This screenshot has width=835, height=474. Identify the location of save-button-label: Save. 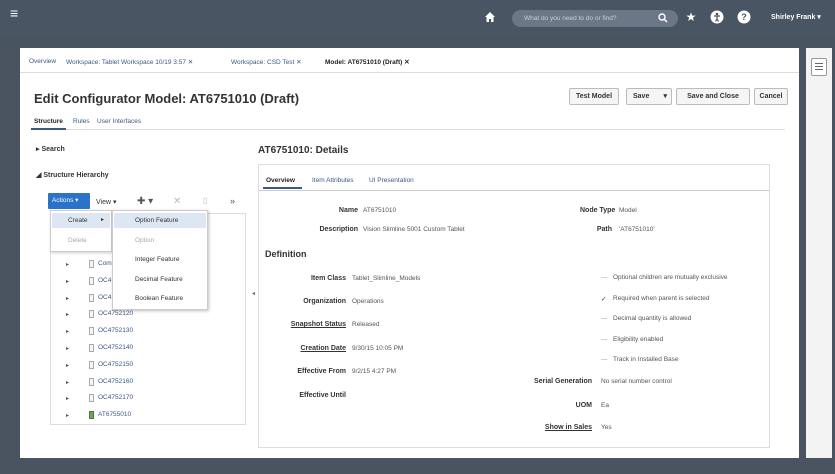
(641, 96).